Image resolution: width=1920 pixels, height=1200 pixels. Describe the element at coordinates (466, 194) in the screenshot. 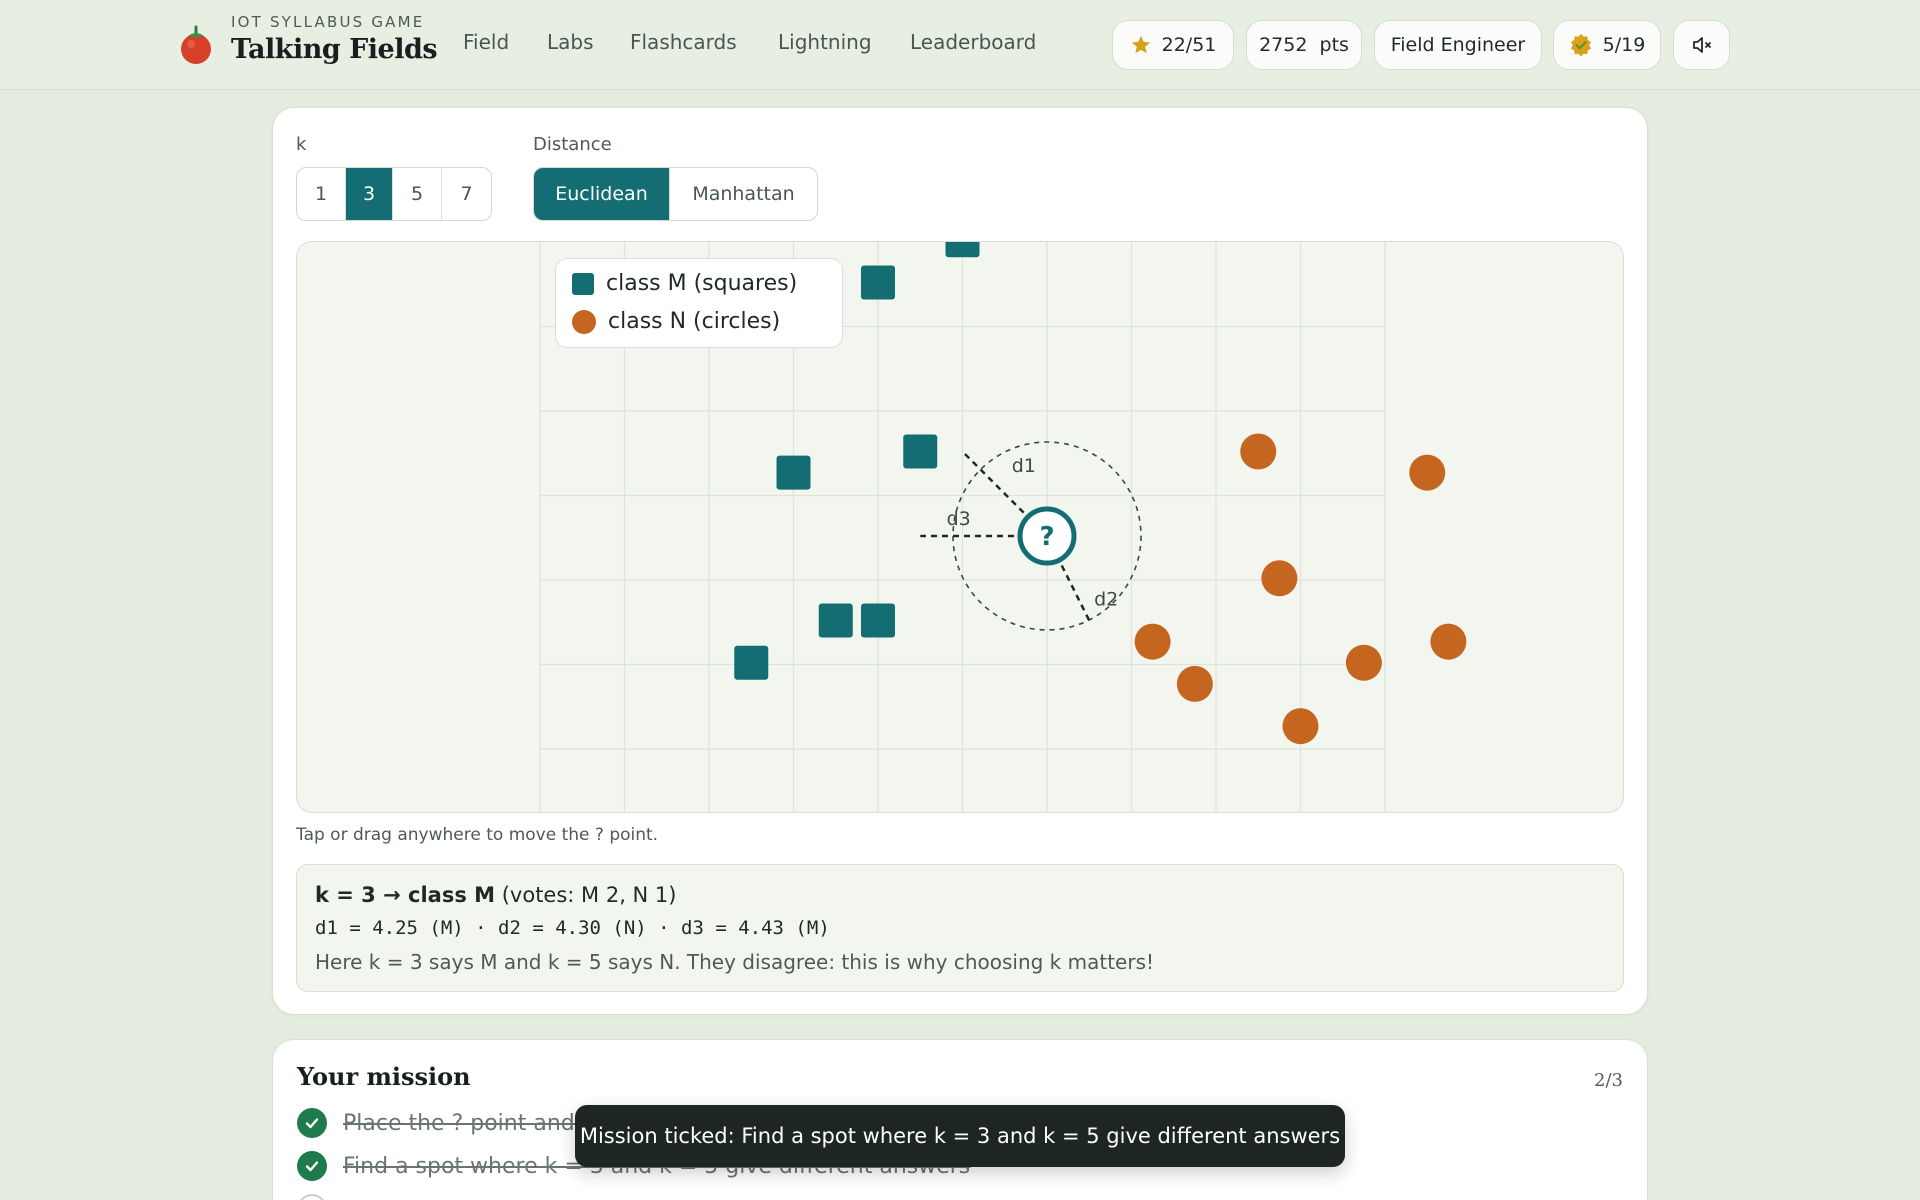

I see `k-option-7: 7` at that location.